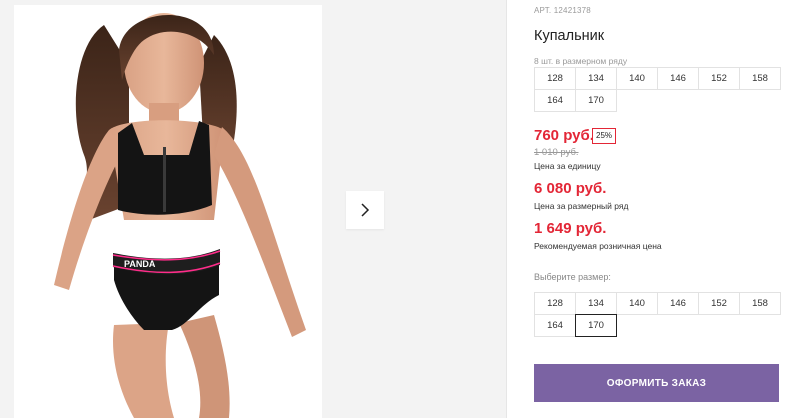 The width and height of the screenshot is (800, 418). I want to click on size-option: 146, so click(678, 303).